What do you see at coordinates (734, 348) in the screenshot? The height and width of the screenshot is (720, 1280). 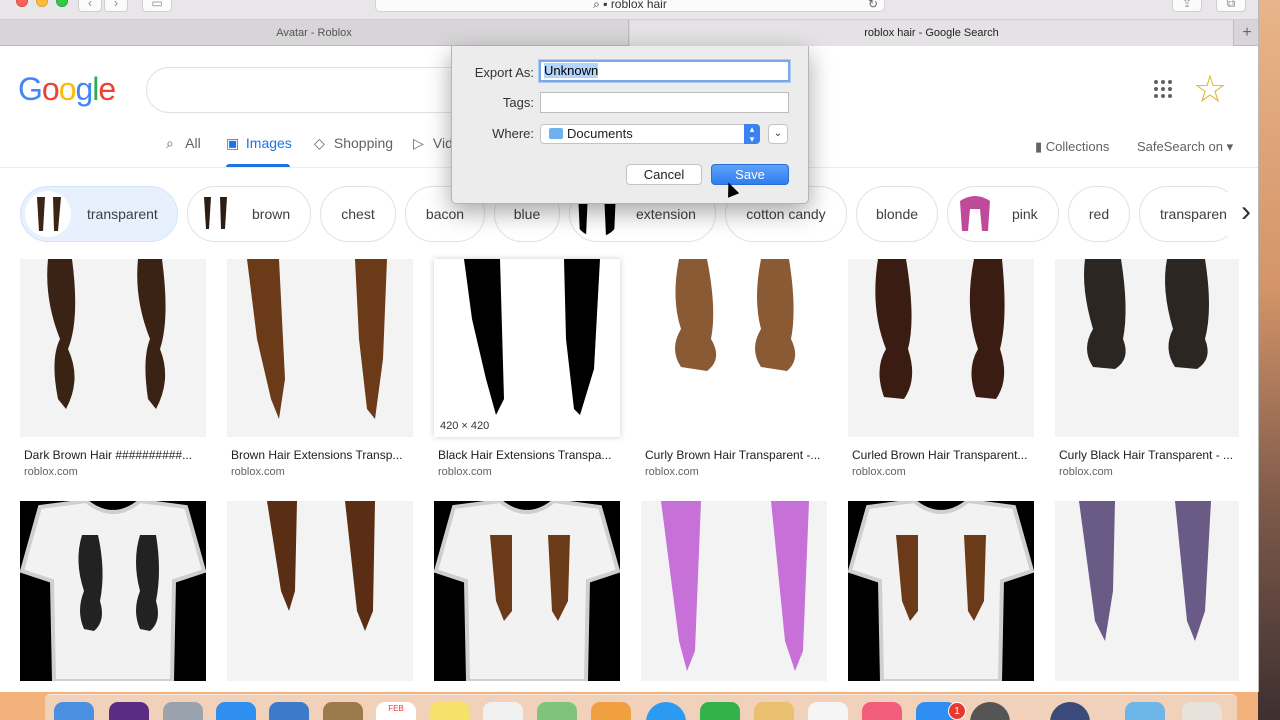 I see `result-image-curly-brown-hair` at bounding box center [734, 348].